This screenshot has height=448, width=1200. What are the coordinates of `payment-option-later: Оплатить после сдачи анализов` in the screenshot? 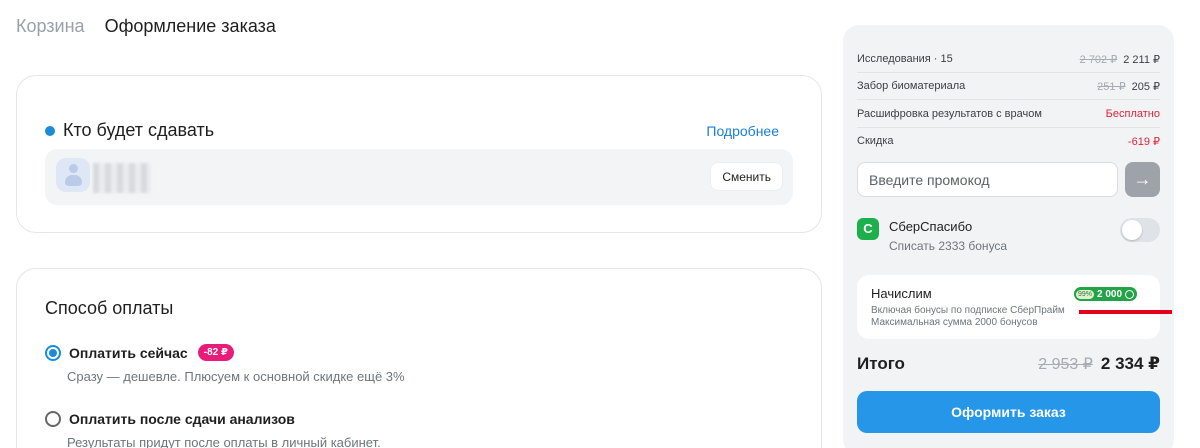 It's located at (170, 419).